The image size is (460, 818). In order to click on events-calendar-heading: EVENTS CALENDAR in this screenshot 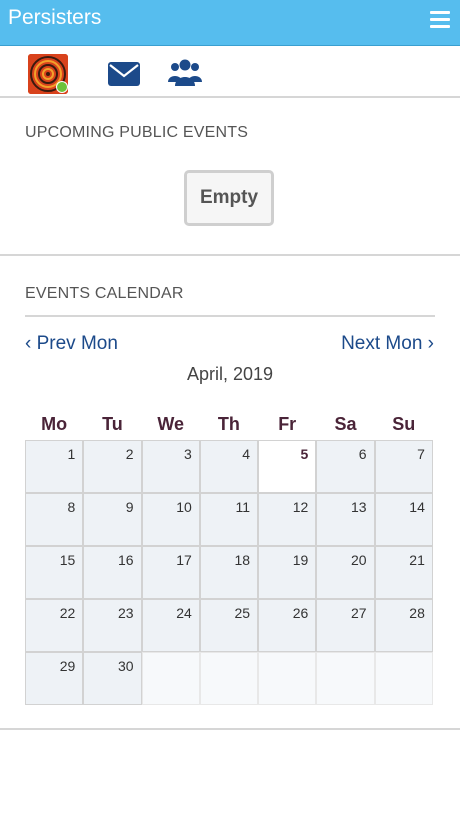, I will do `click(104, 293)`.